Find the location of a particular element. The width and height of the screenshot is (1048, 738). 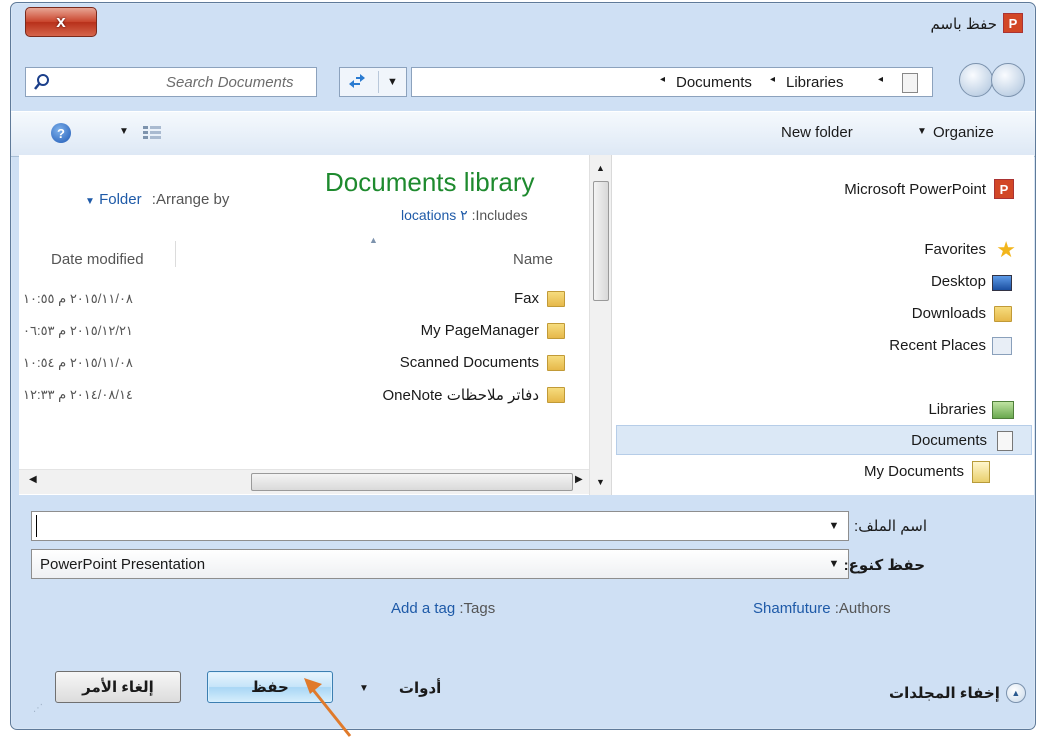

scroll-up-icon: ▲ is located at coordinates (600, 168).